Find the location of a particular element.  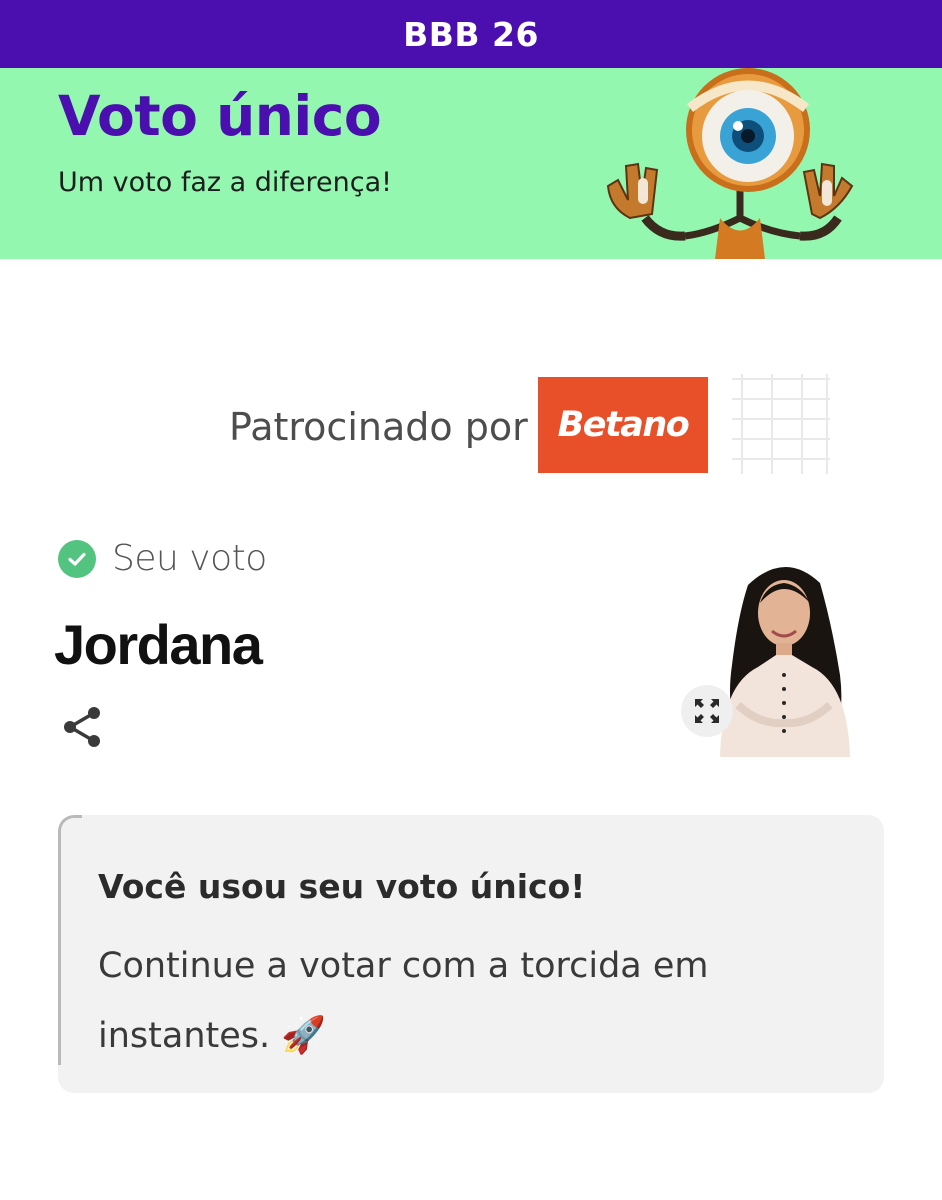

check-circle-icon is located at coordinates (77, 558).